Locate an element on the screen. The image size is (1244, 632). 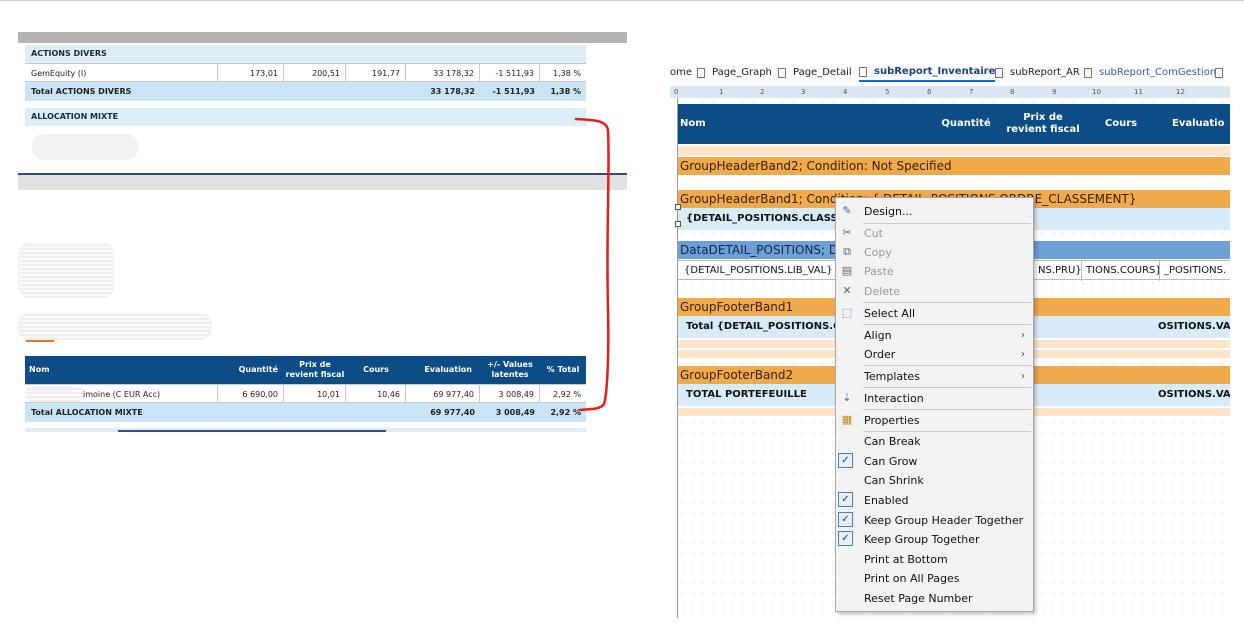
tab-subreport-comgestion: subReport_ComGestion is located at coordinates (1150, 73).